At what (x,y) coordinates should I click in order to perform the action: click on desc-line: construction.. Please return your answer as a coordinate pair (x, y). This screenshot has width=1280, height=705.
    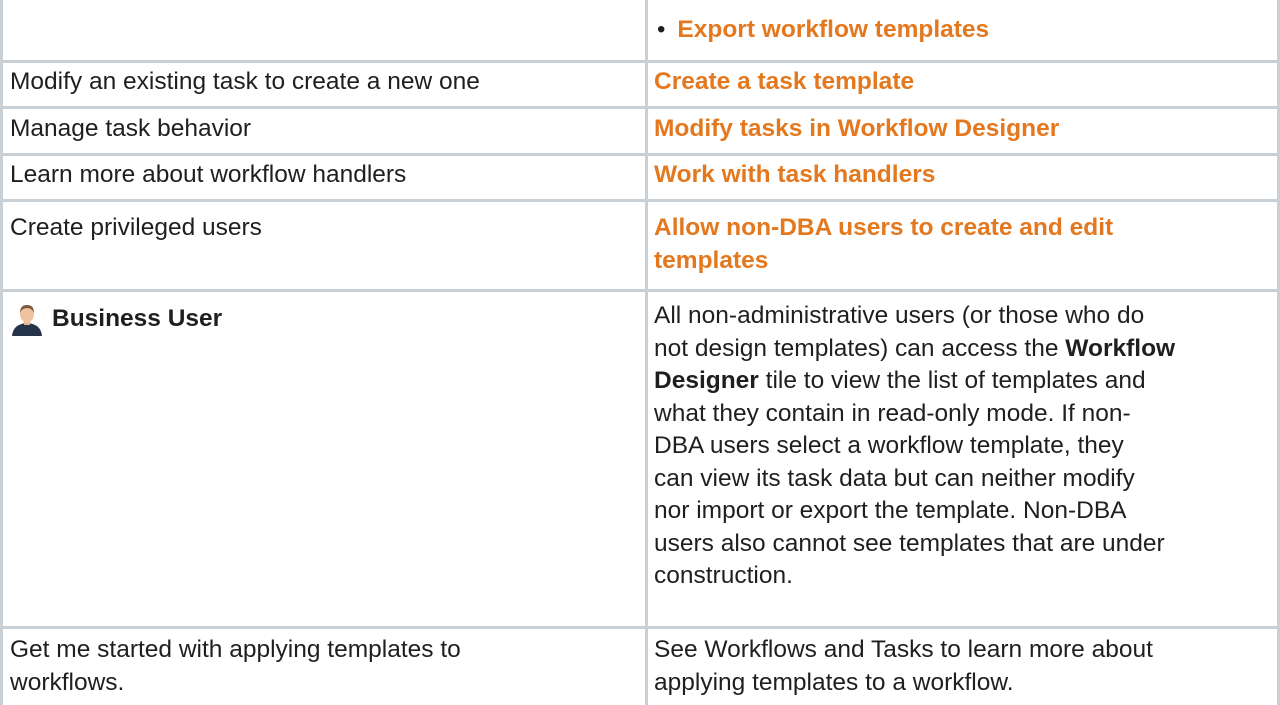
    Looking at the image, I should click on (723, 575).